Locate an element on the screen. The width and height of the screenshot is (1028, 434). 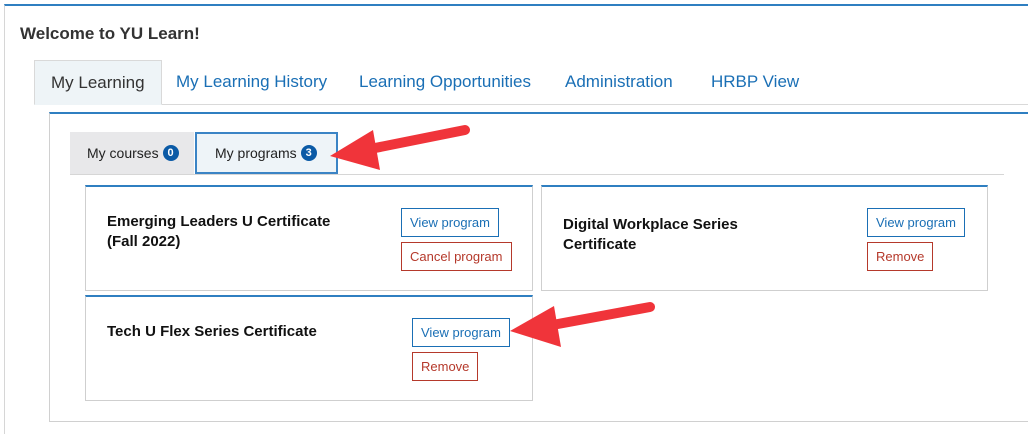
program-title: Tech U Flex Series Certificate is located at coordinates (212, 332).